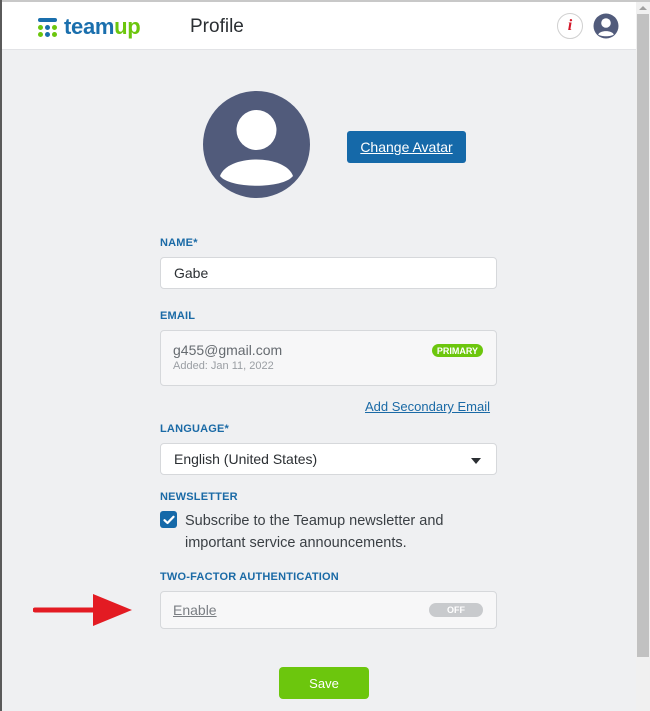 This screenshot has height=711, width=650. I want to click on primary-badge: PRIMARY, so click(457, 350).